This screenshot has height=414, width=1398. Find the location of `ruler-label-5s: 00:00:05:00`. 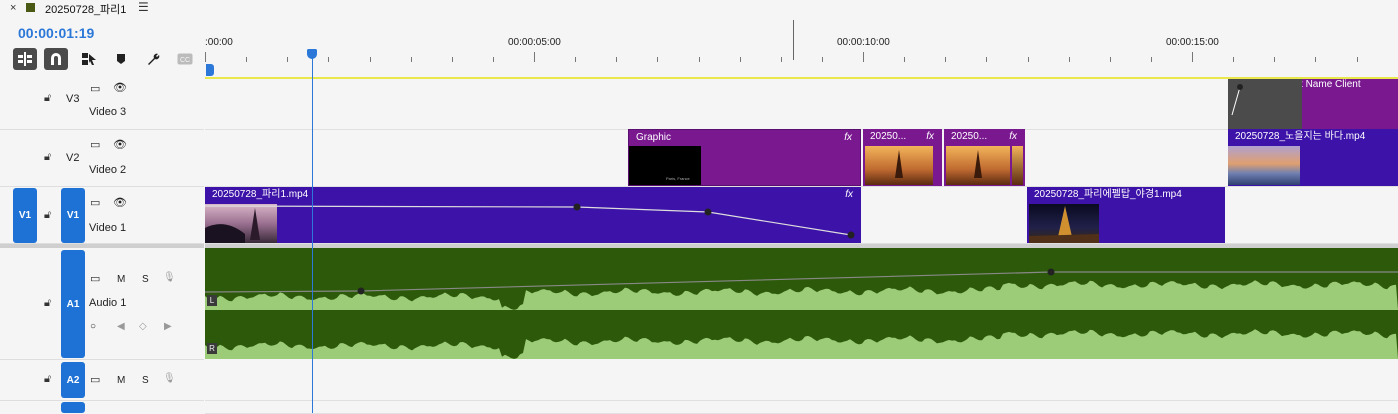

ruler-label-5s: 00:00:05:00 is located at coordinates (534, 42).